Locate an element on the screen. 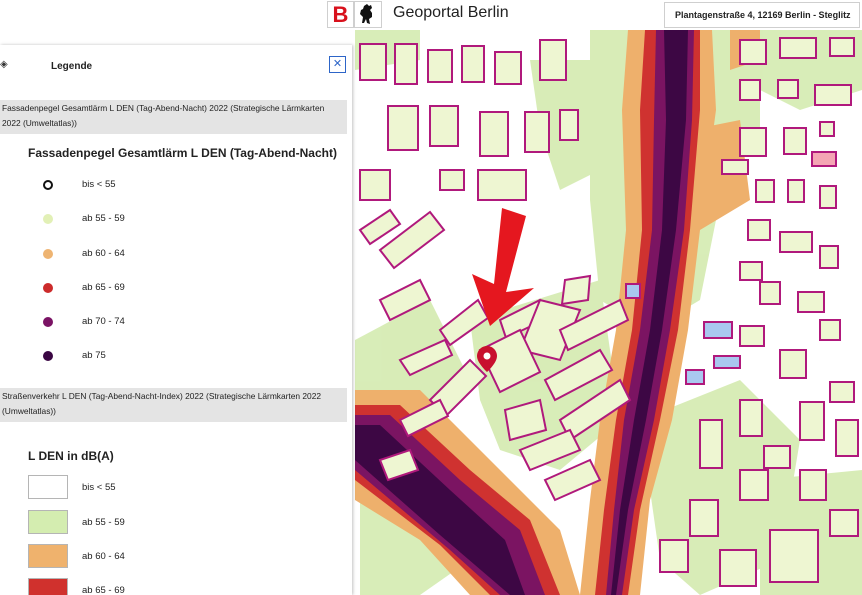 This screenshot has height=595, width=862. berlin-logo-letter: B is located at coordinates (340, 14).